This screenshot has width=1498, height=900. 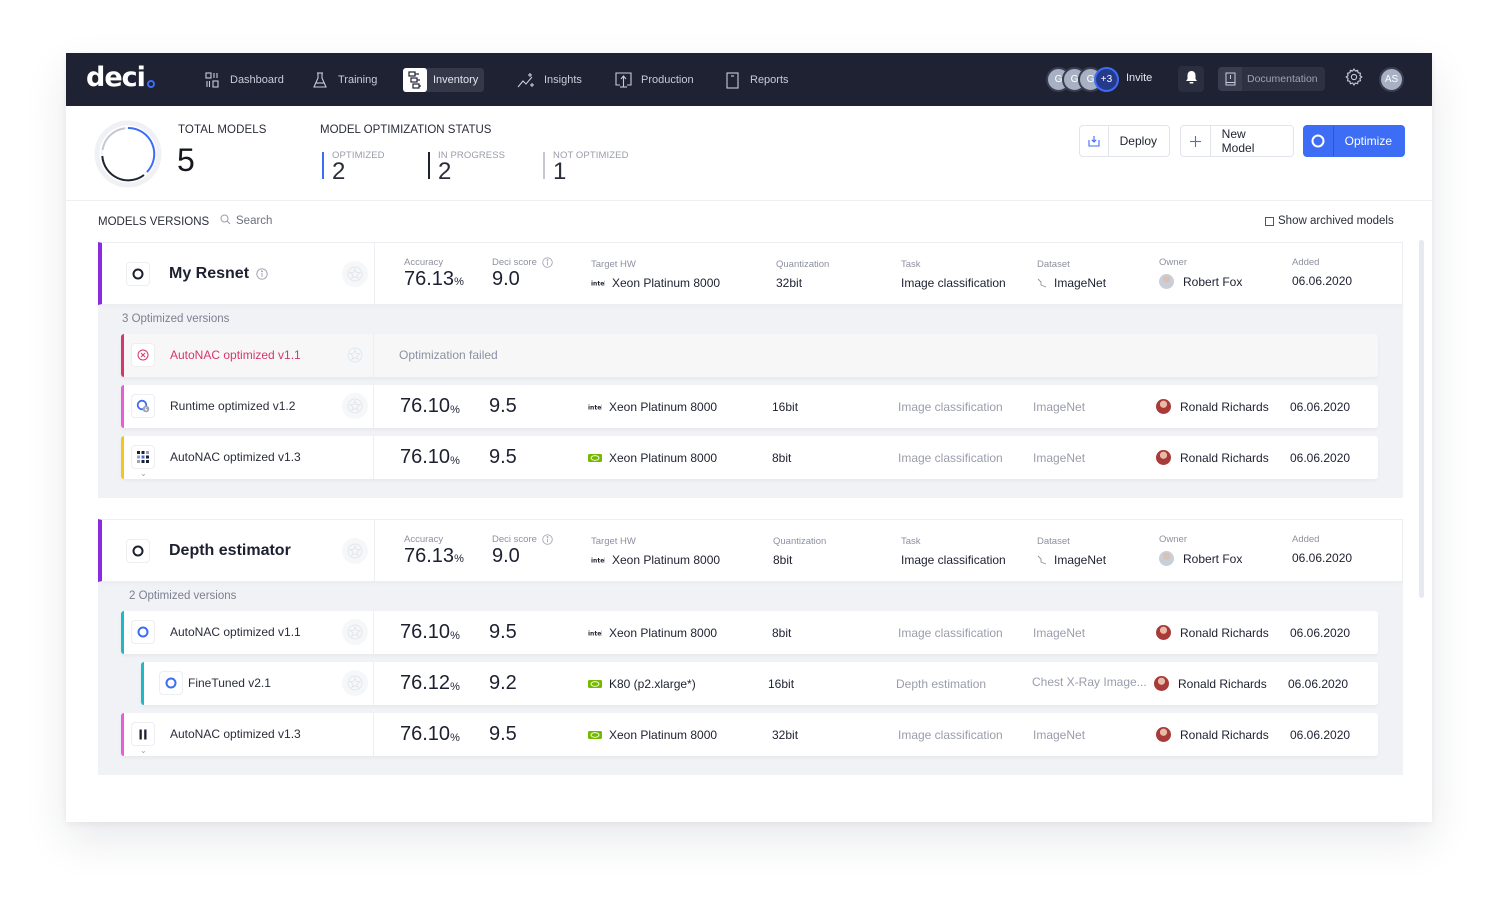 What do you see at coordinates (1354, 78) in the screenshot?
I see `settings-button` at bounding box center [1354, 78].